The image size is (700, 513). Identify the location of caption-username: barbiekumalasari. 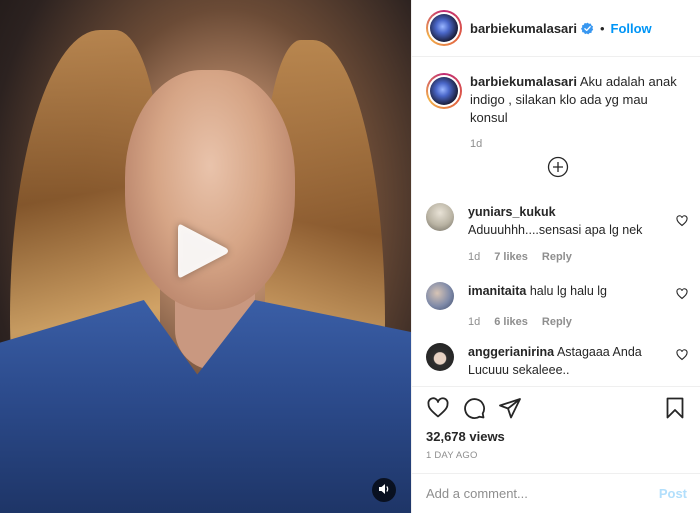
(523, 81).